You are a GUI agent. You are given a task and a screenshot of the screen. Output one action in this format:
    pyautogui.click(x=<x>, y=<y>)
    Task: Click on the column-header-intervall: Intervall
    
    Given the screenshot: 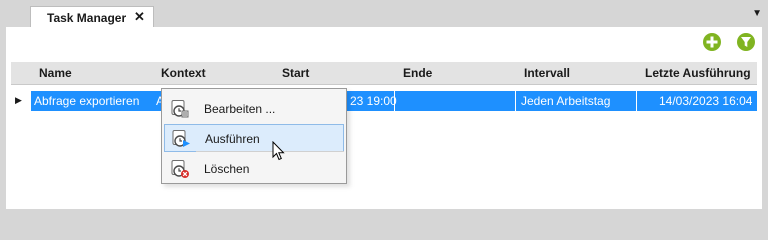 What is the action you would take?
    pyautogui.click(x=547, y=73)
    